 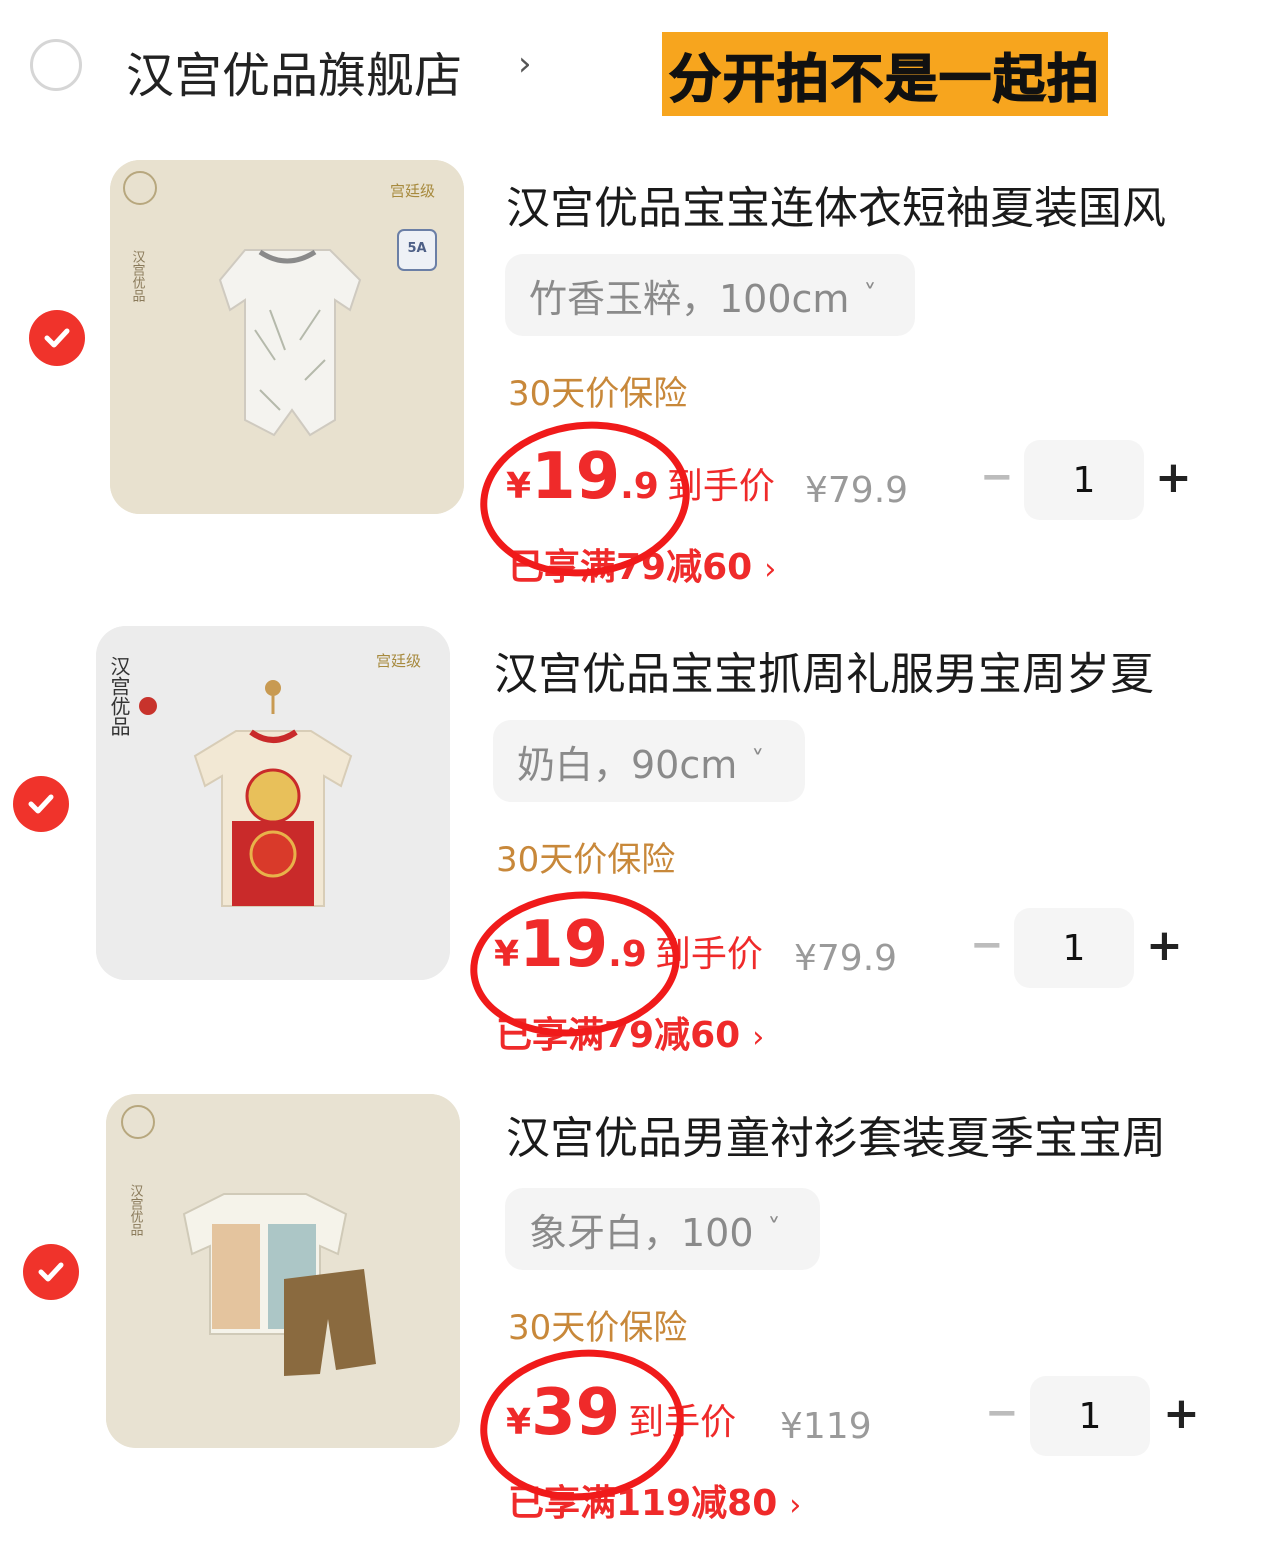 I want to click on sku-text: 象牙白，100, so click(x=641, y=1232).